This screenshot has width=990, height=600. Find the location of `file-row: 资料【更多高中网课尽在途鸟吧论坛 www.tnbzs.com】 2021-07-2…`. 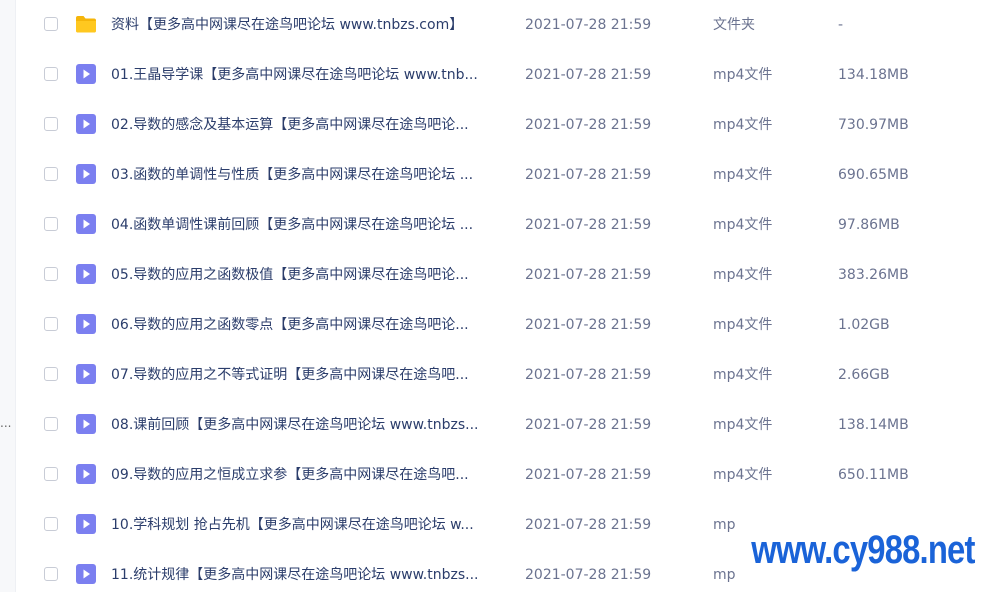

file-row: 资料【更多高中网课尽在途鸟吧论坛 www.tnbzs.com】 2021-07-2… is located at coordinates (503, 25).